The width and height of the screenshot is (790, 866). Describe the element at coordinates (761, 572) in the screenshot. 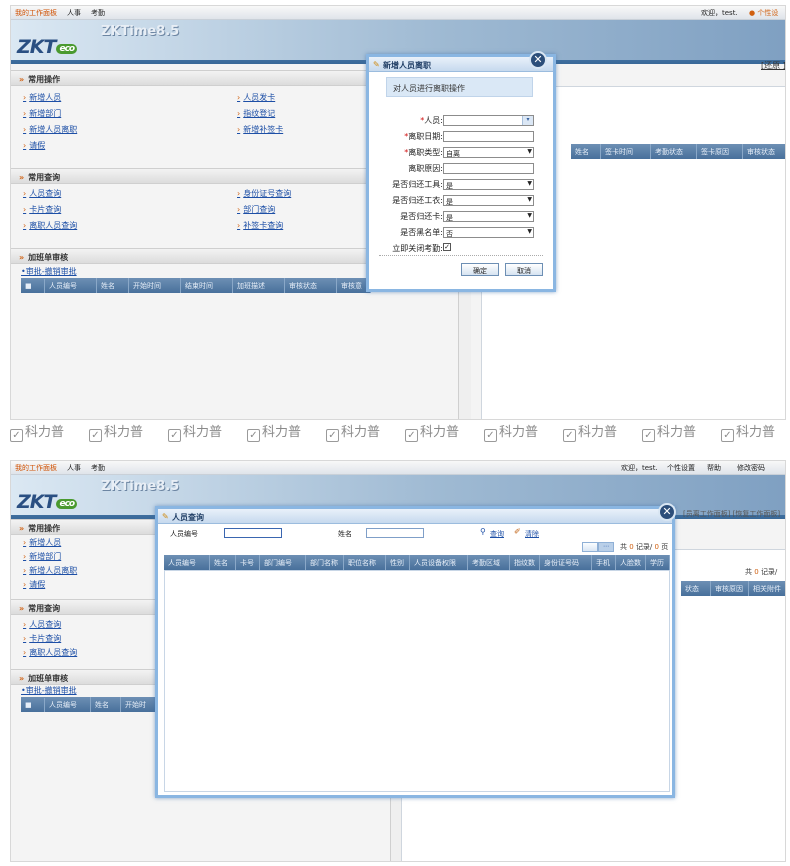

I see `right-pager: 共 0 记录/` at that location.